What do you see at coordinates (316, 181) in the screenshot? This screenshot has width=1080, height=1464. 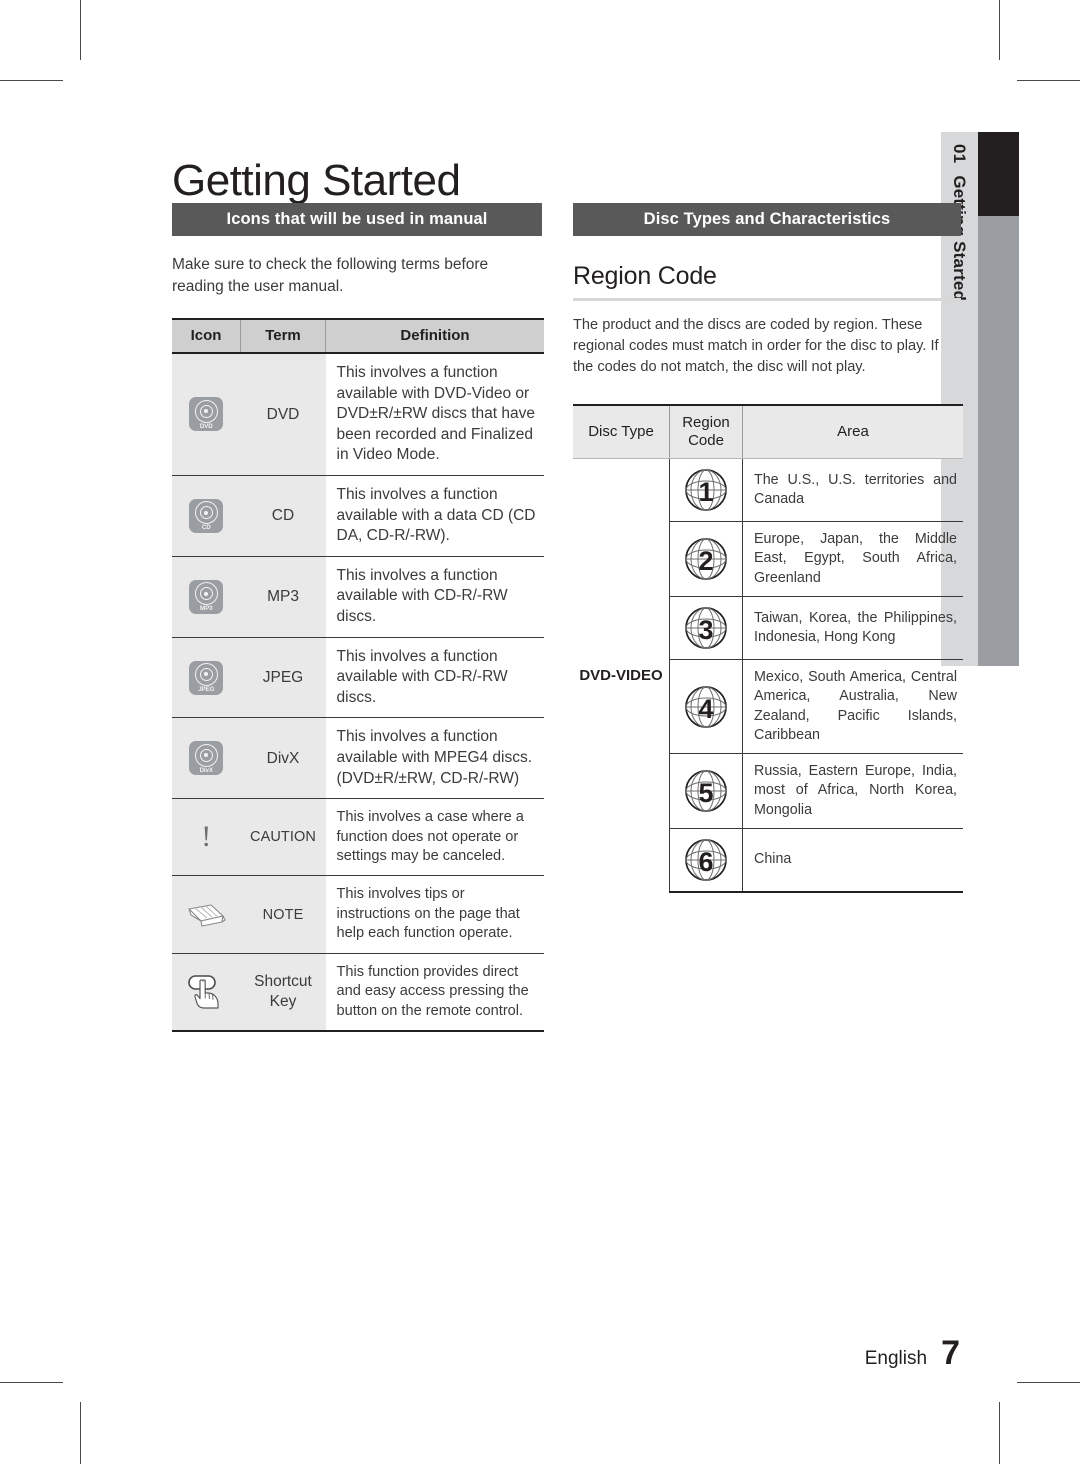 I see `page-title: Getting Started` at bounding box center [316, 181].